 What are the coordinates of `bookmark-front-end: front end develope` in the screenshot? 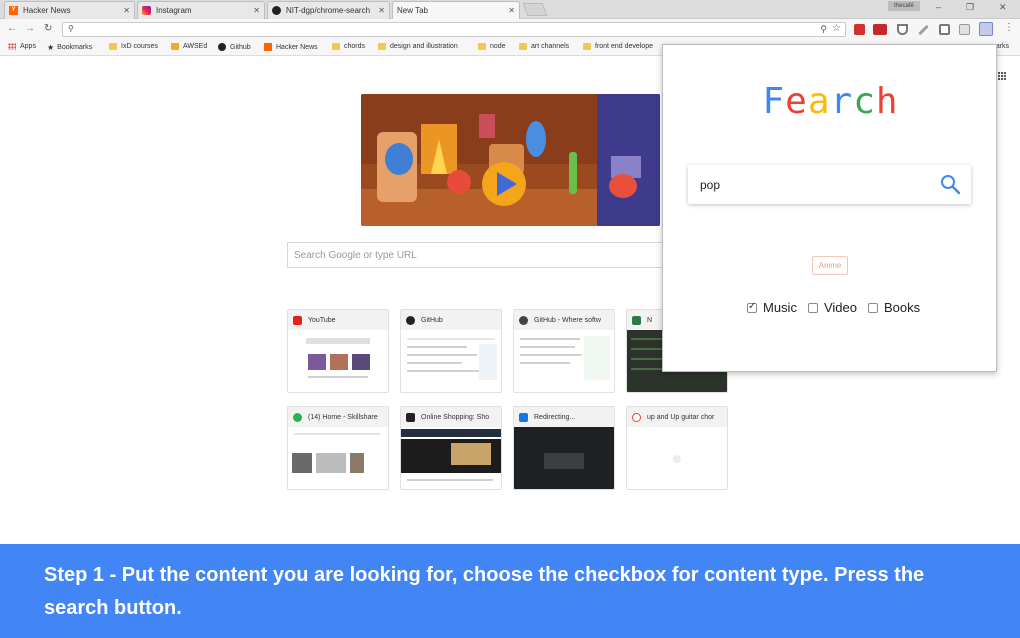 It's located at (618, 46).